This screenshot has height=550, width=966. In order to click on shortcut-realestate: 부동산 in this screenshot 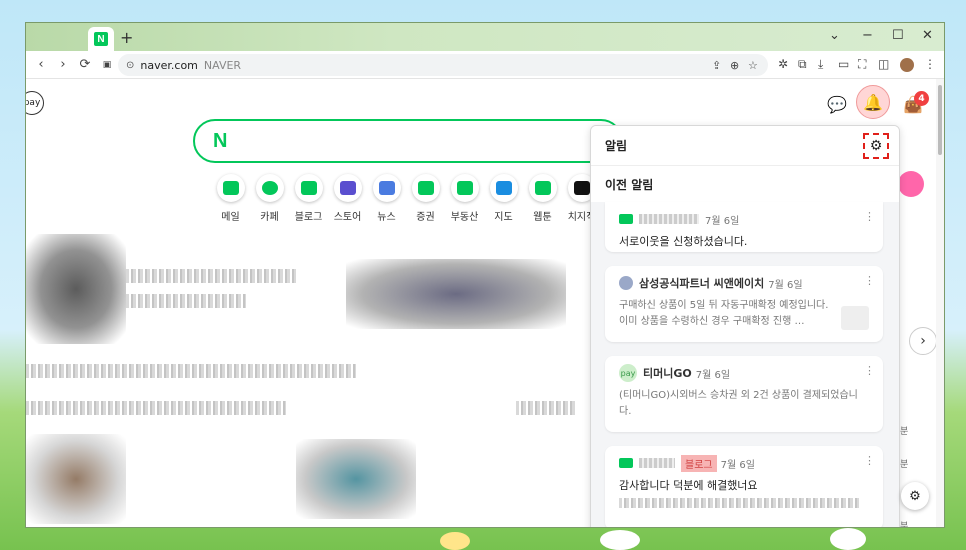, I will do `click(464, 198)`.